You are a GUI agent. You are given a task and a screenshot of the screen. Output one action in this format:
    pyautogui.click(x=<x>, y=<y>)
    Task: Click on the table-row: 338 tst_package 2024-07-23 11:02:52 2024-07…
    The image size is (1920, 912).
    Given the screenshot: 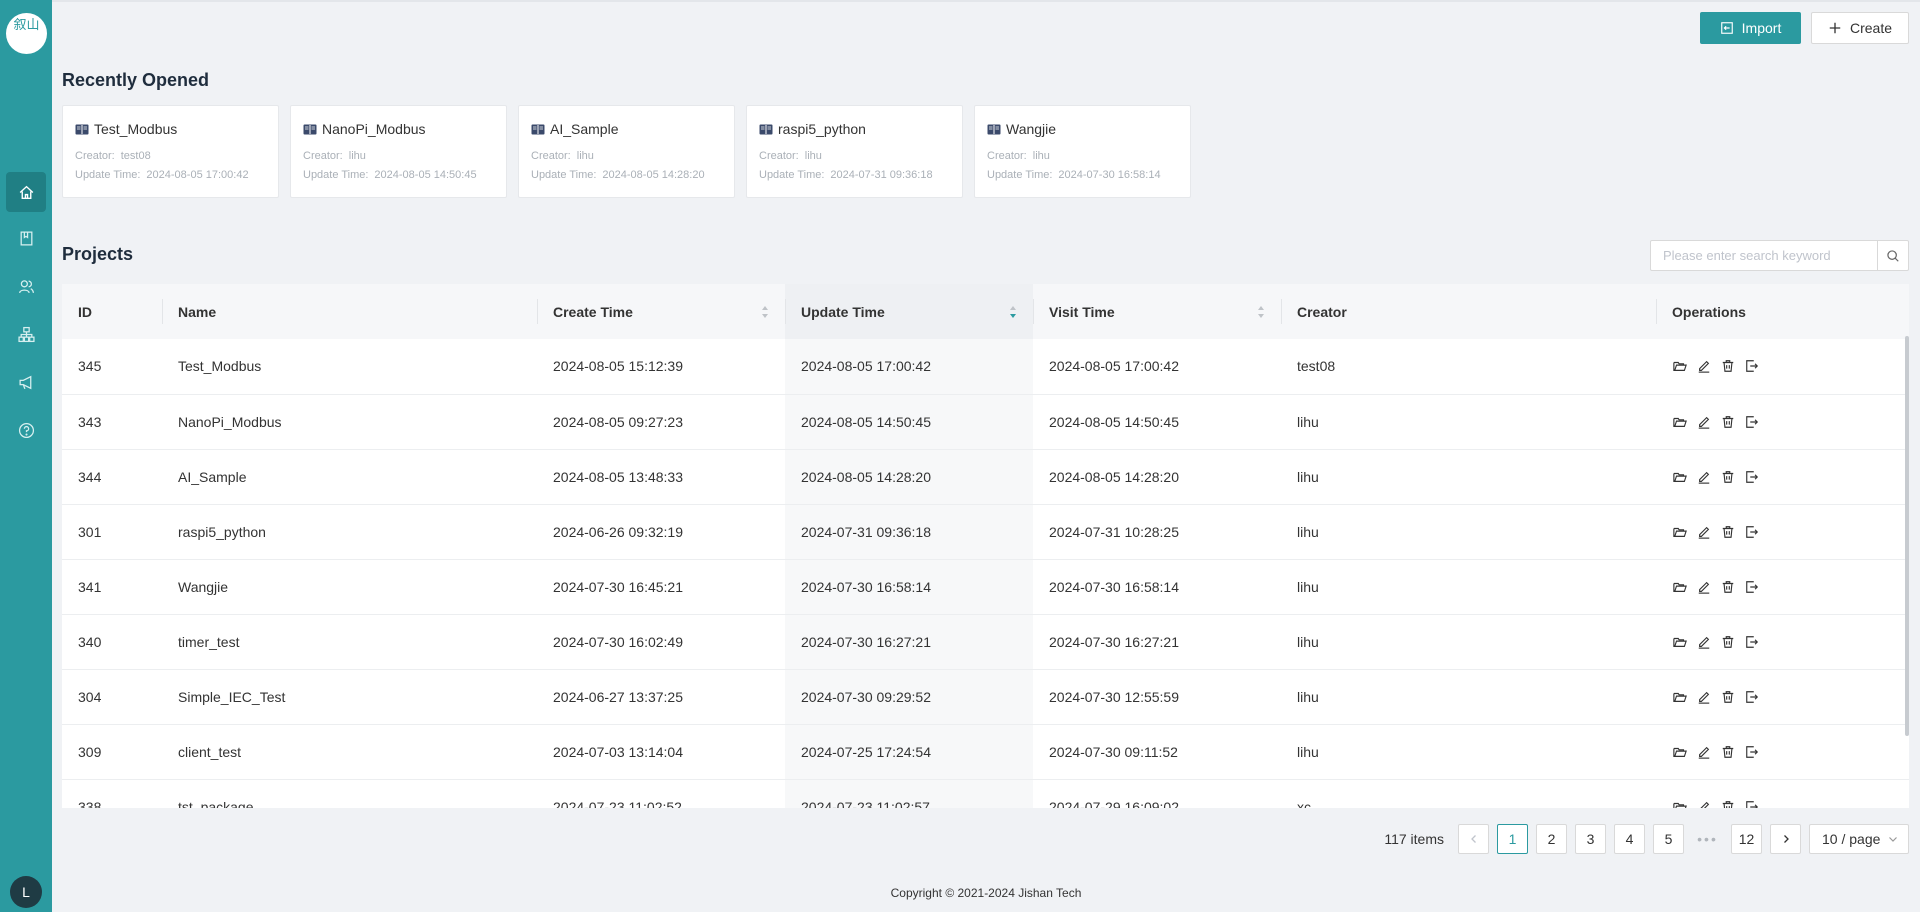 What is the action you would take?
    pyautogui.click(x=985, y=793)
    